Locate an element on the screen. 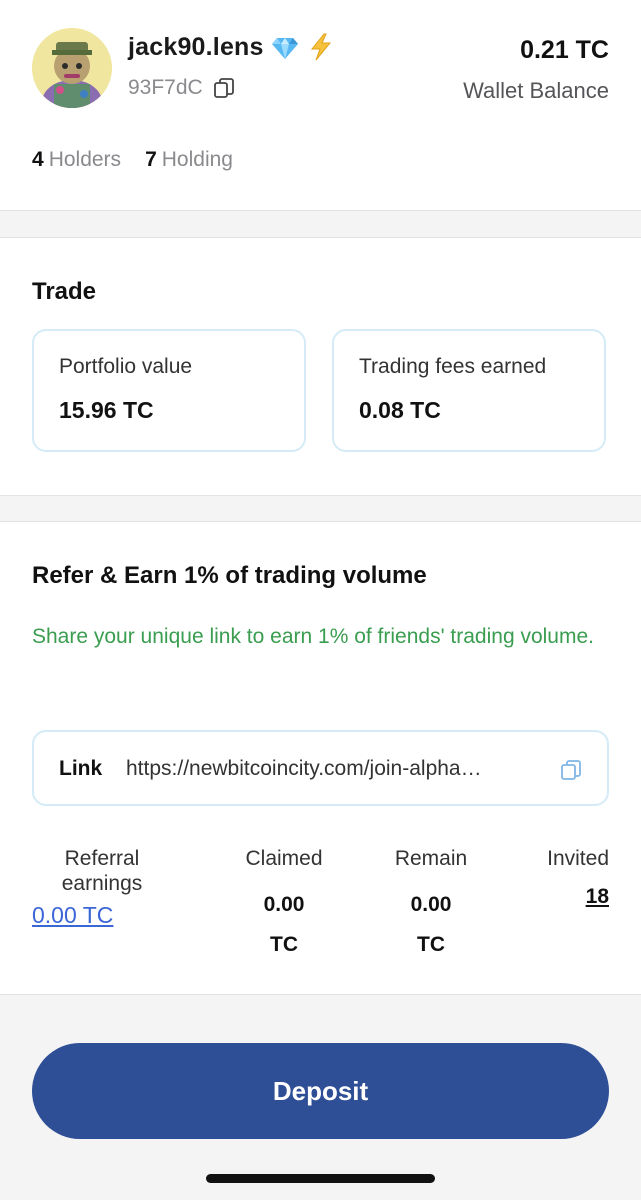  address-row: 93F7dC is located at coordinates (181, 88).